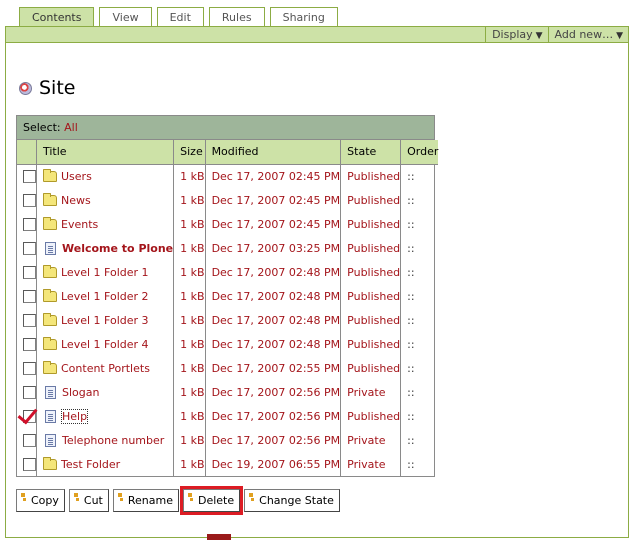 The height and width of the screenshot is (540, 633). I want to click on tab-edit: Edit, so click(180, 17).